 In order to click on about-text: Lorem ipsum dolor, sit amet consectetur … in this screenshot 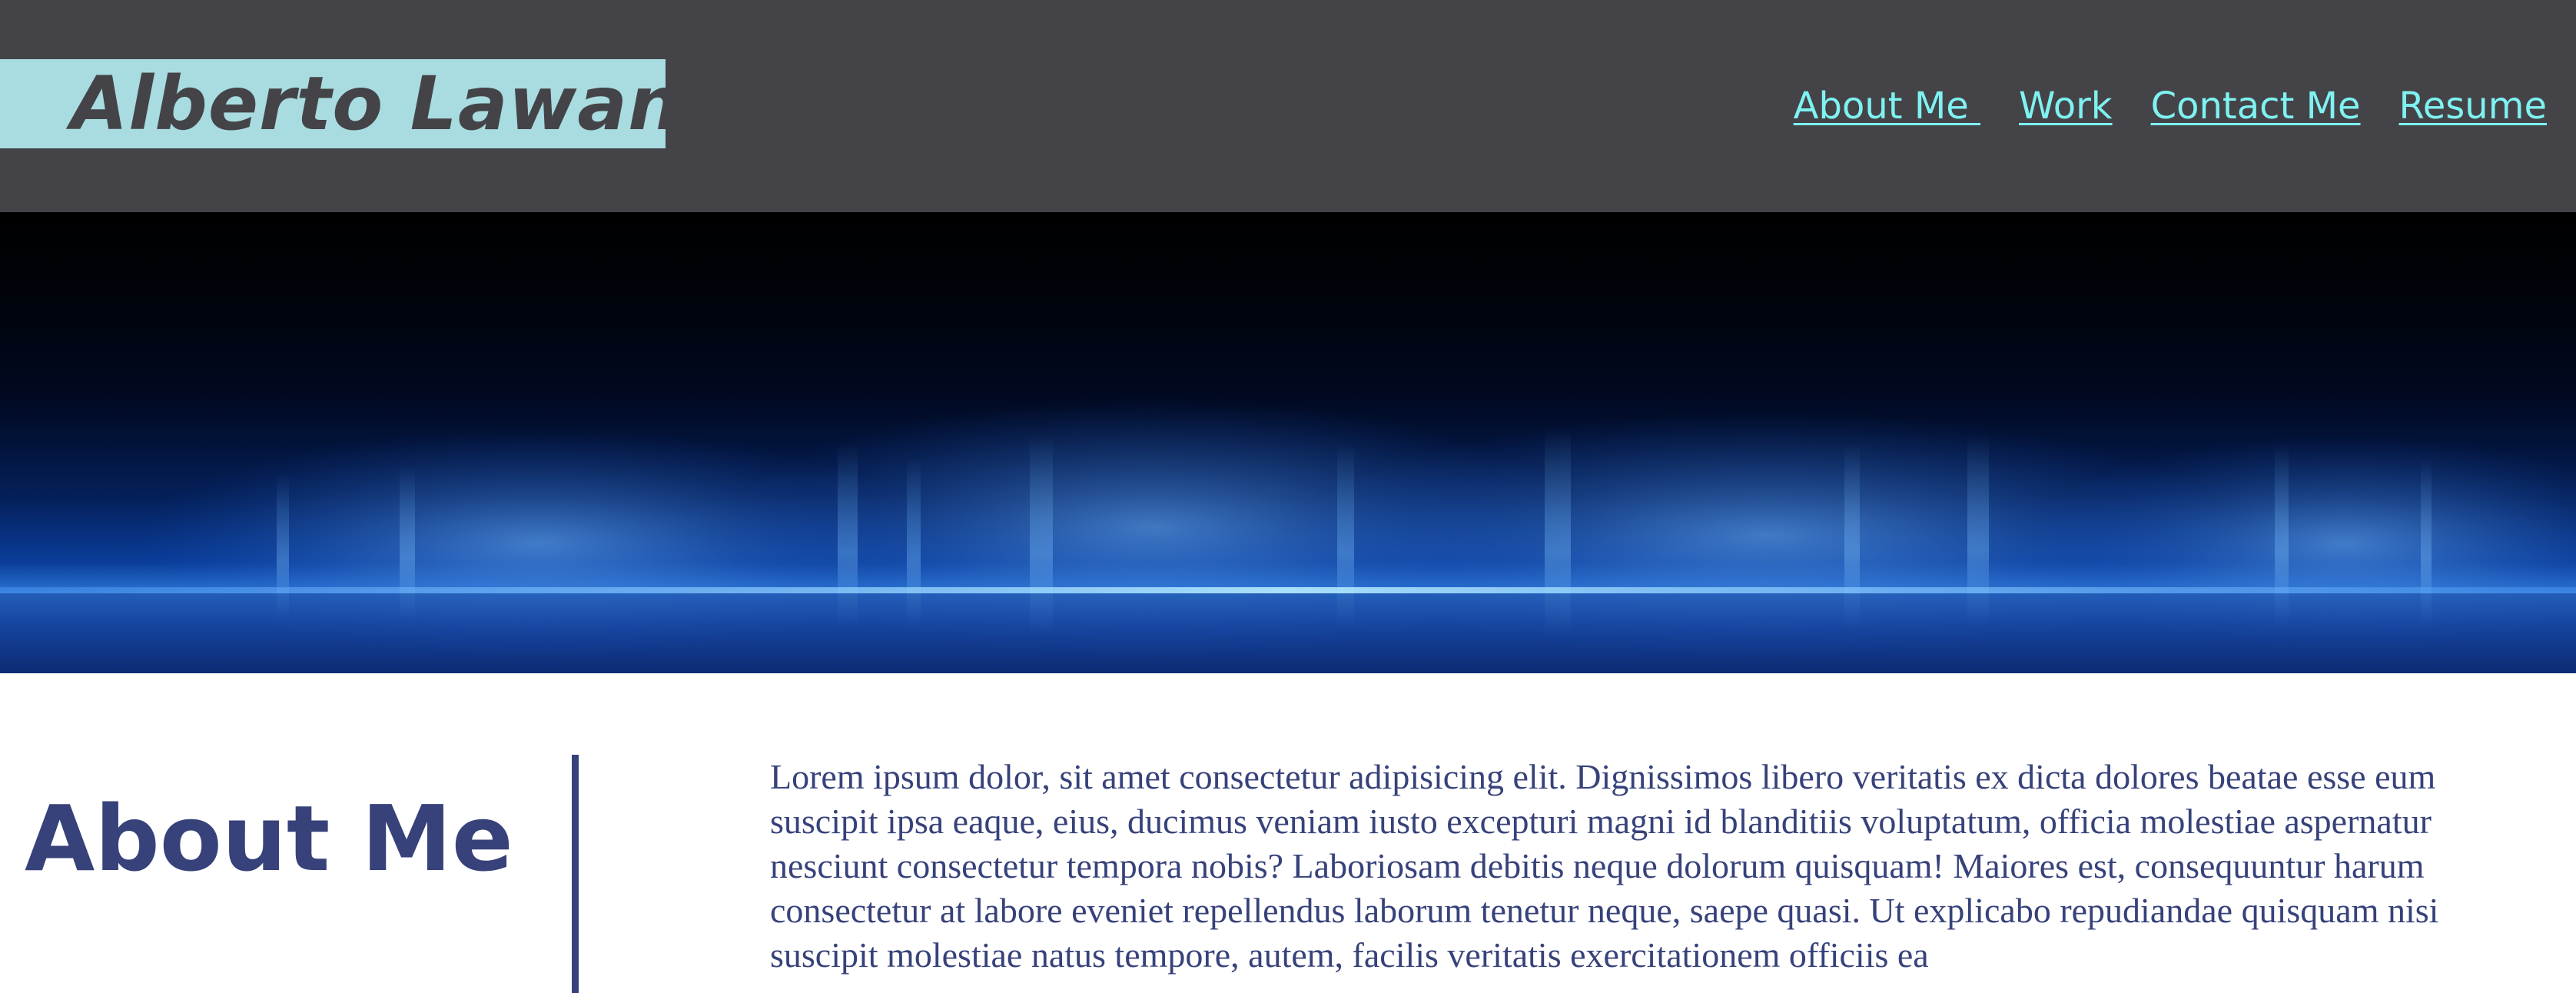, I will do `click(1604, 866)`.